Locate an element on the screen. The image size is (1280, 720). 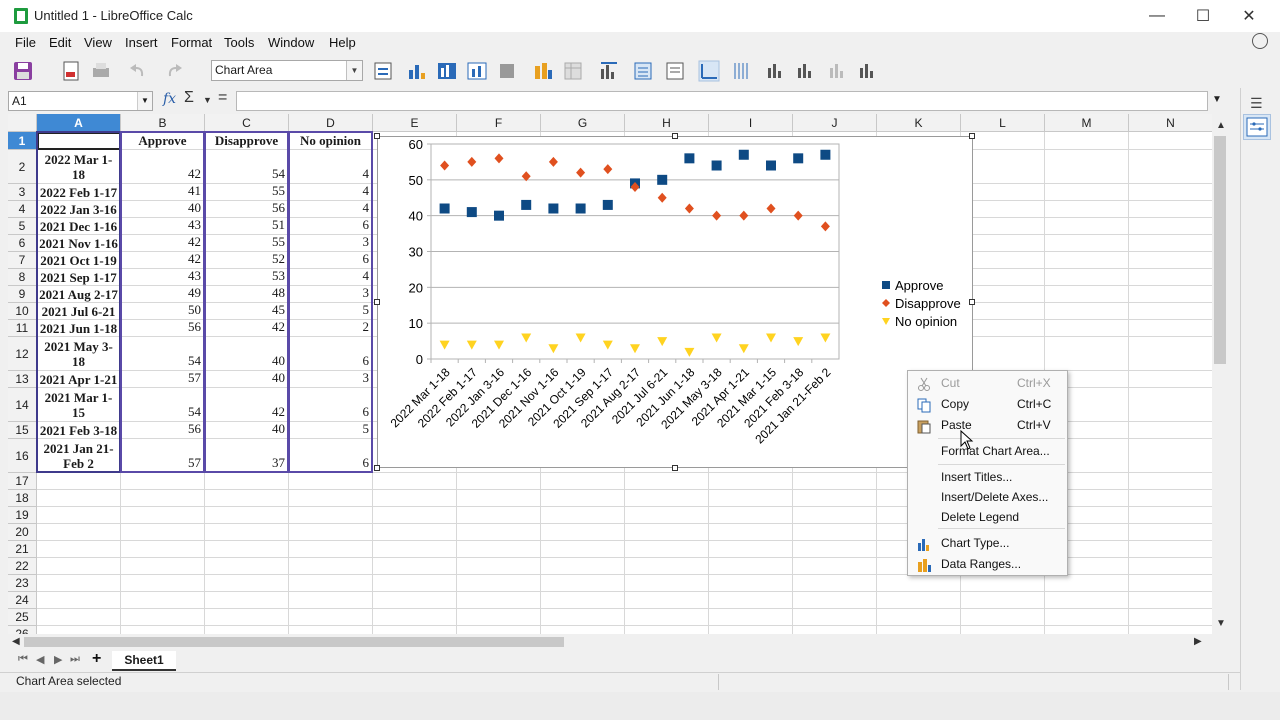
date-cell: 2022 Feb 1-17 is located at coordinates (79, 192).